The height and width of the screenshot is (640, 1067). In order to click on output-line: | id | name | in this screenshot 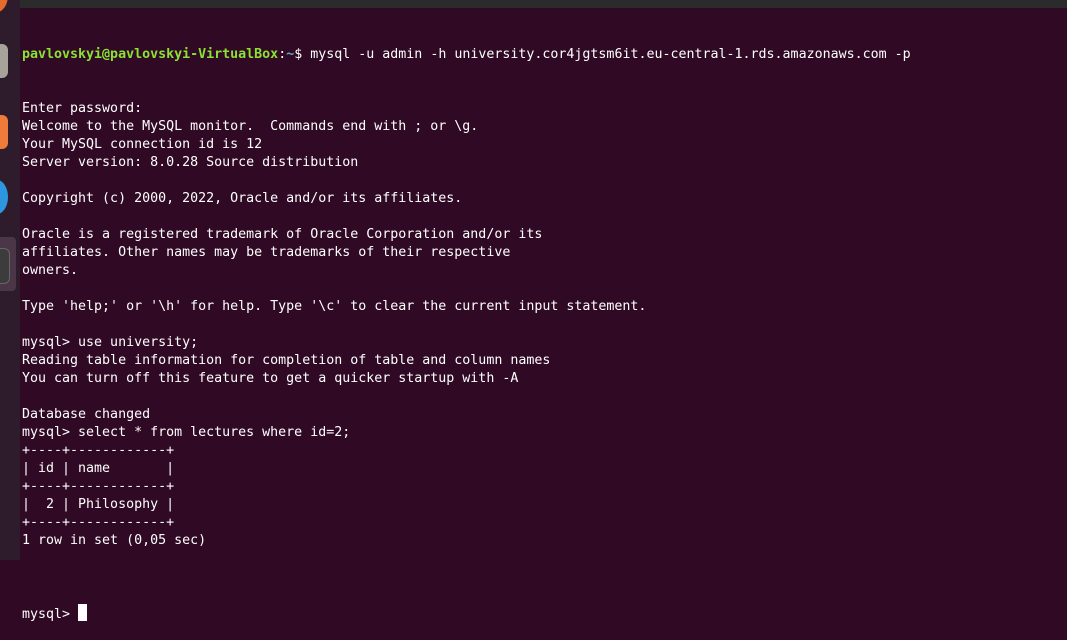, I will do `click(98, 468)`.